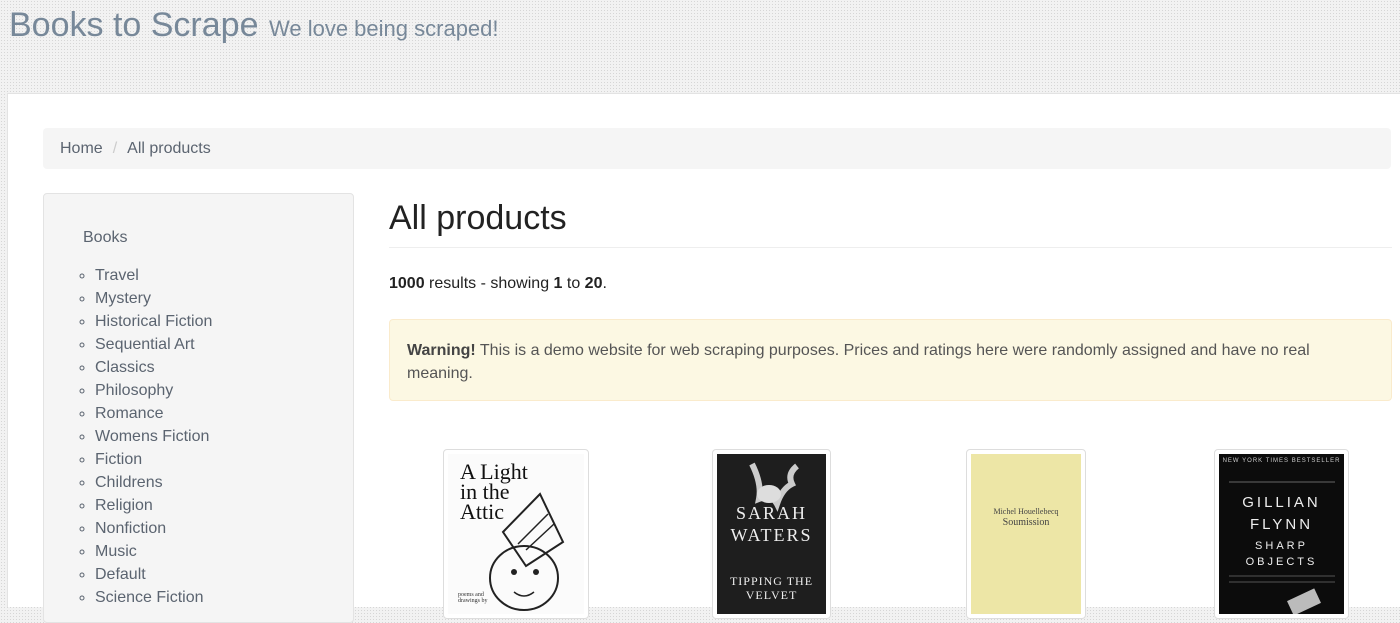  Describe the element at coordinates (771, 513) in the screenshot. I see `cover-author-line: SARAH` at that location.